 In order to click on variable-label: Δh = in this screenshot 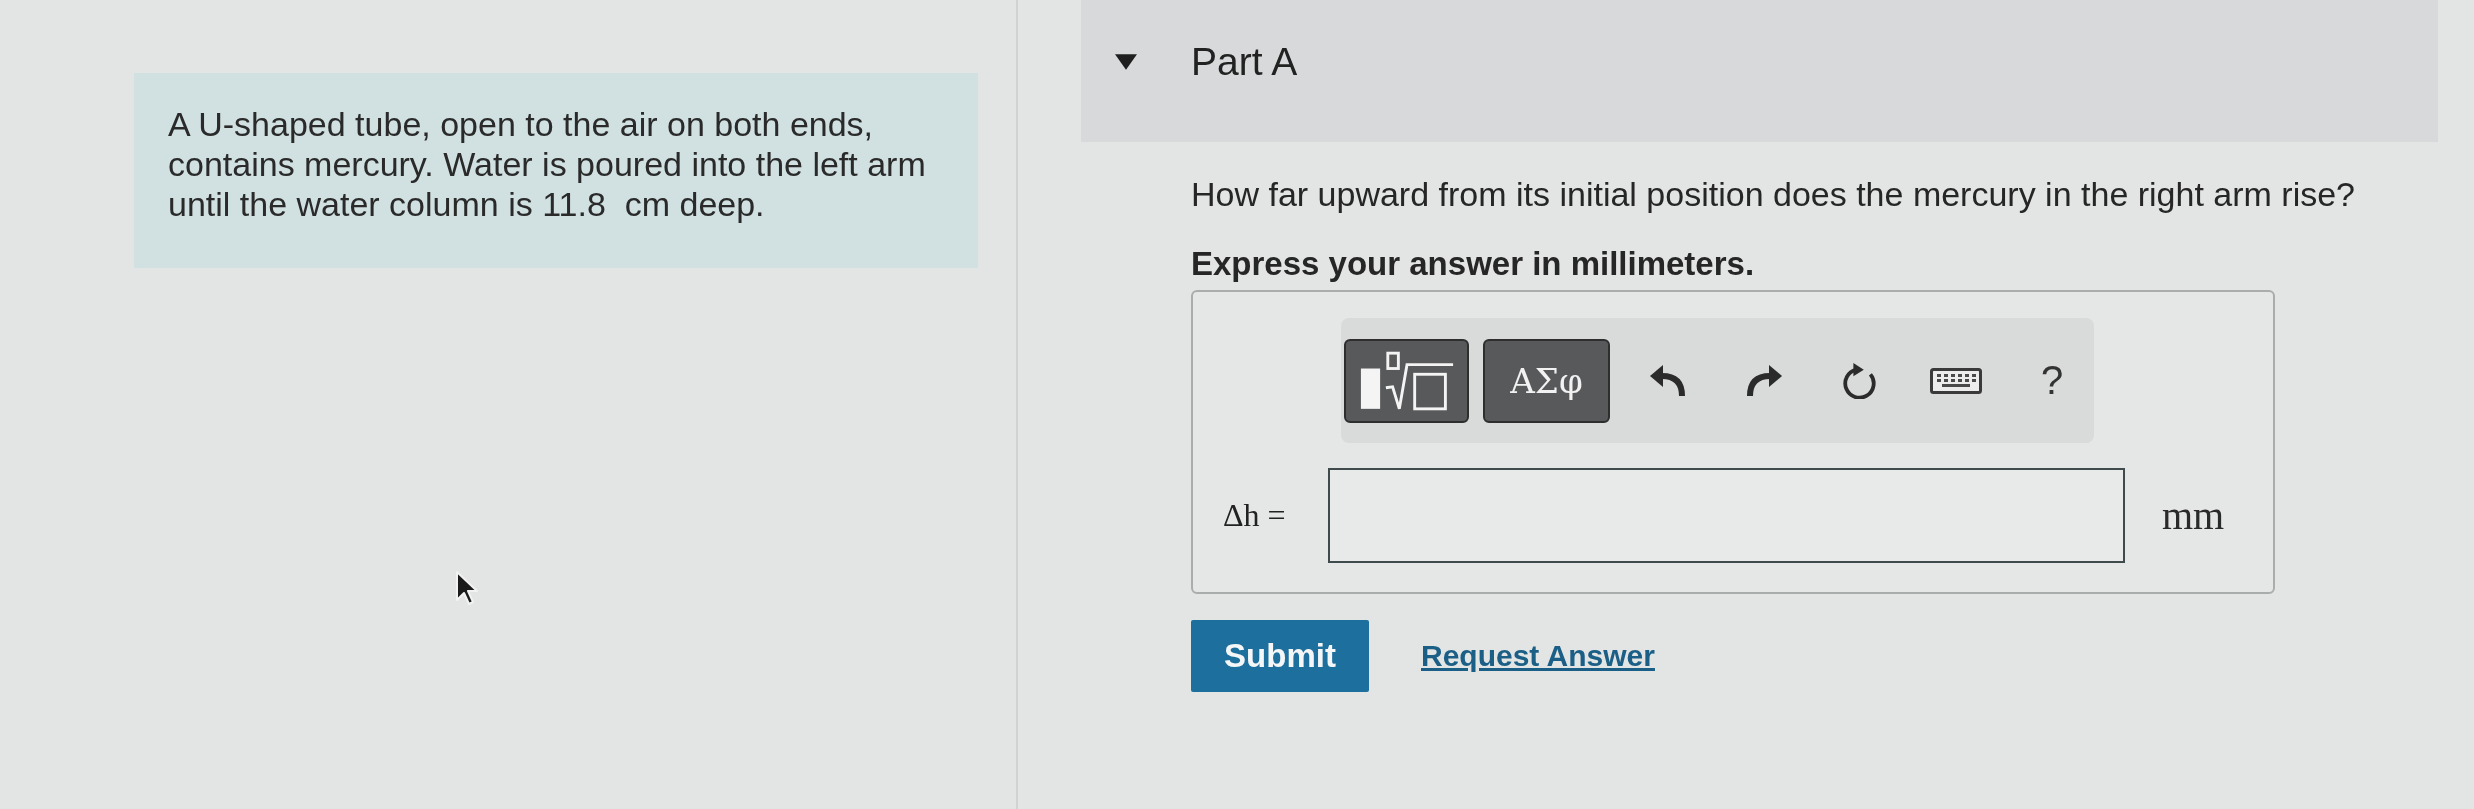, I will do `click(1255, 515)`.